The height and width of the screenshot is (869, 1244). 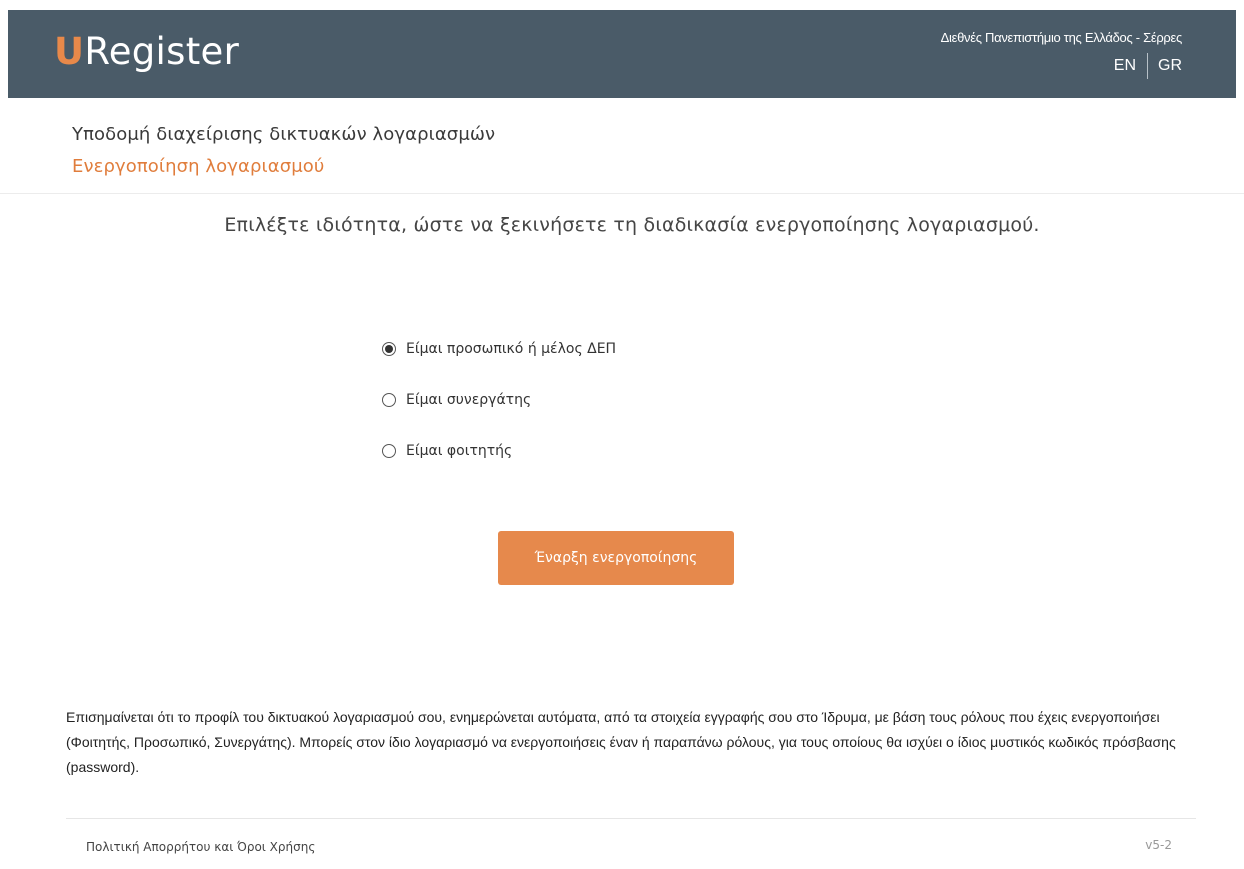 I want to click on radio-staff, so click(x=389, y=349).